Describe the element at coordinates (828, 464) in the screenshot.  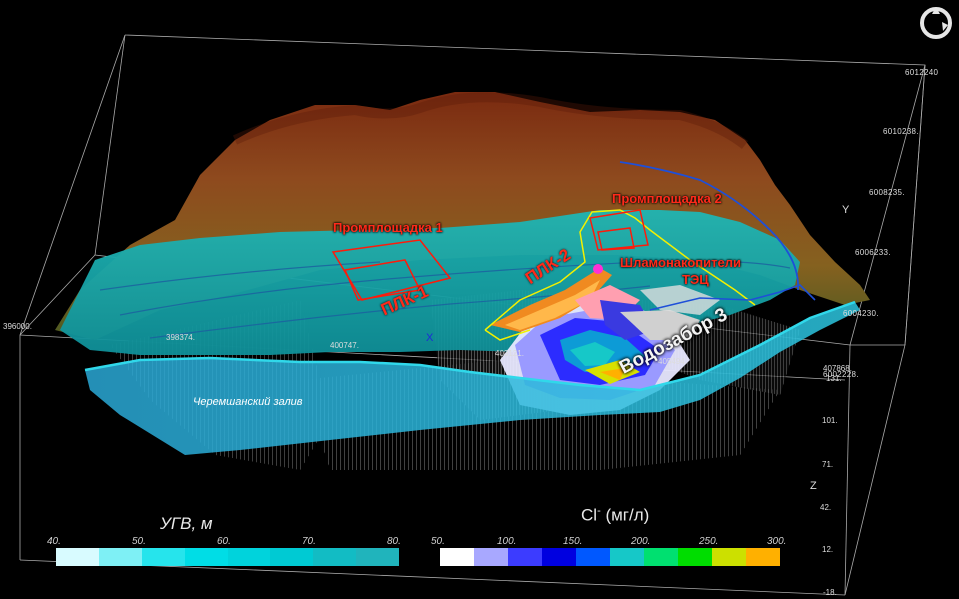
I see `z-tick-3: 71.` at that location.